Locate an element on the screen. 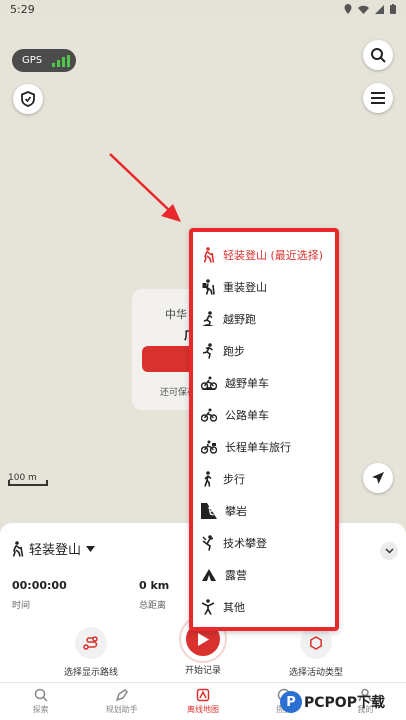 This screenshot has width=406, height=720. stat-label: 时间 is located at coordinates (21, 606).